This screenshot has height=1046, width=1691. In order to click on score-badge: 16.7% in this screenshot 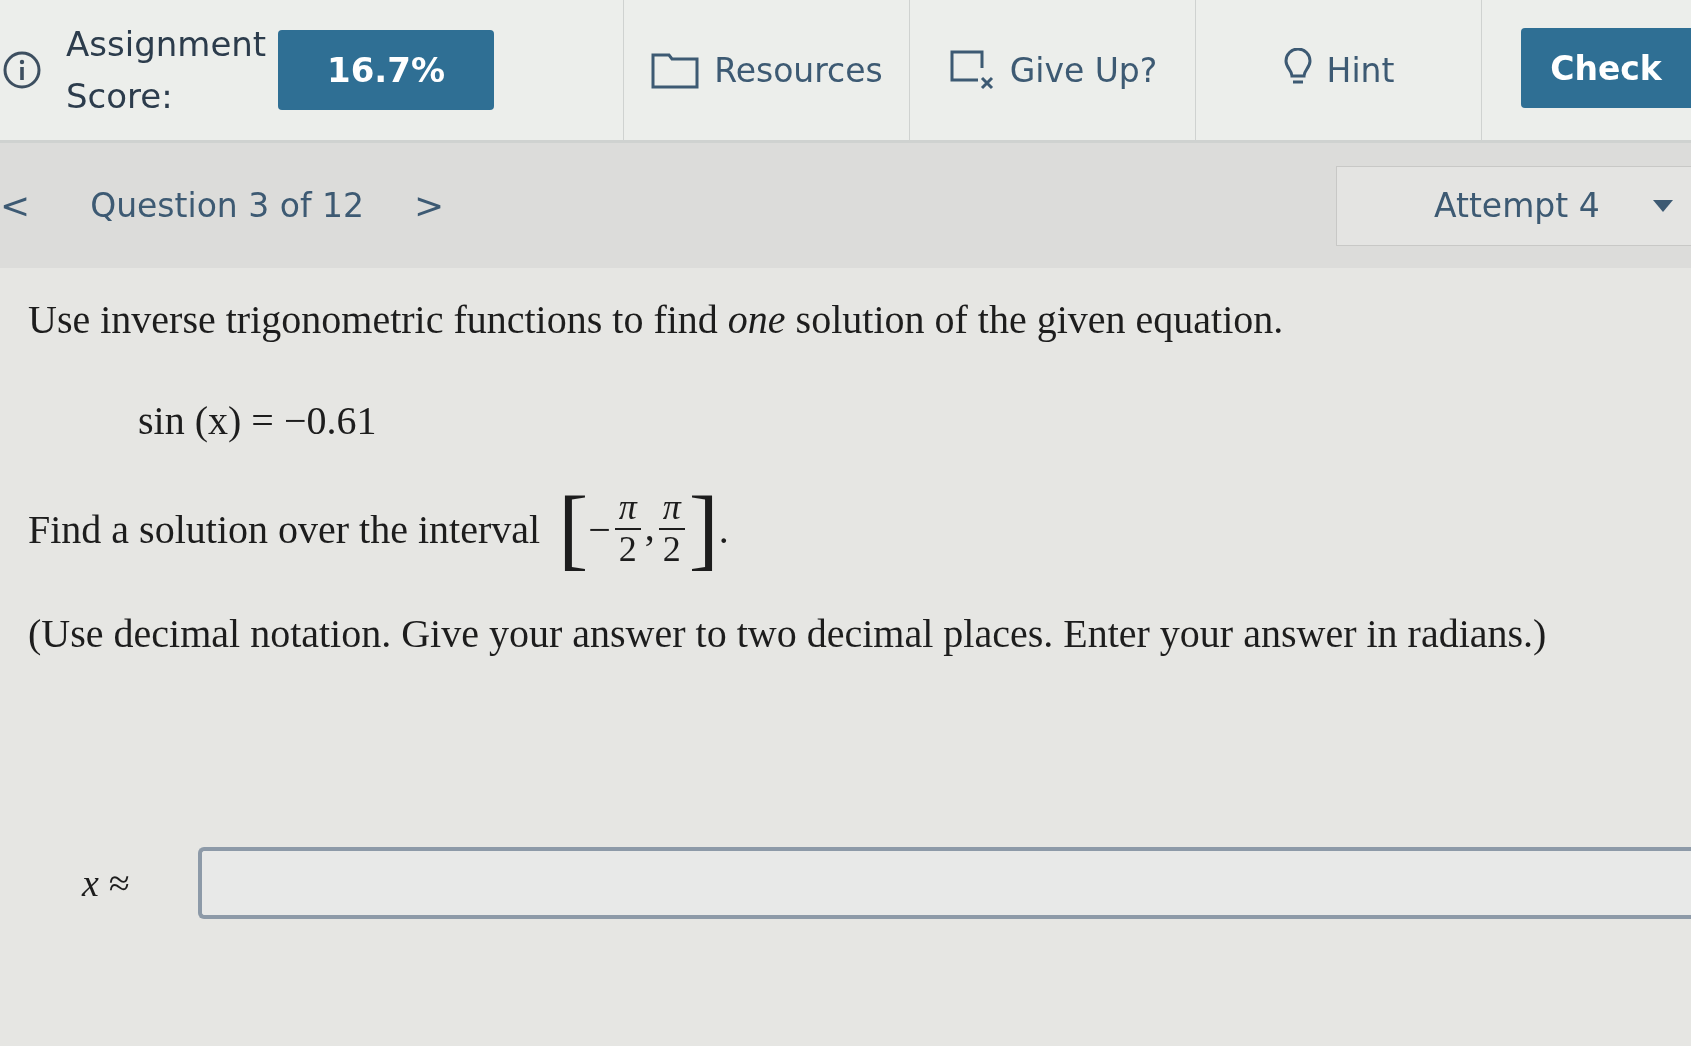, I will do `click(386, 70)`.